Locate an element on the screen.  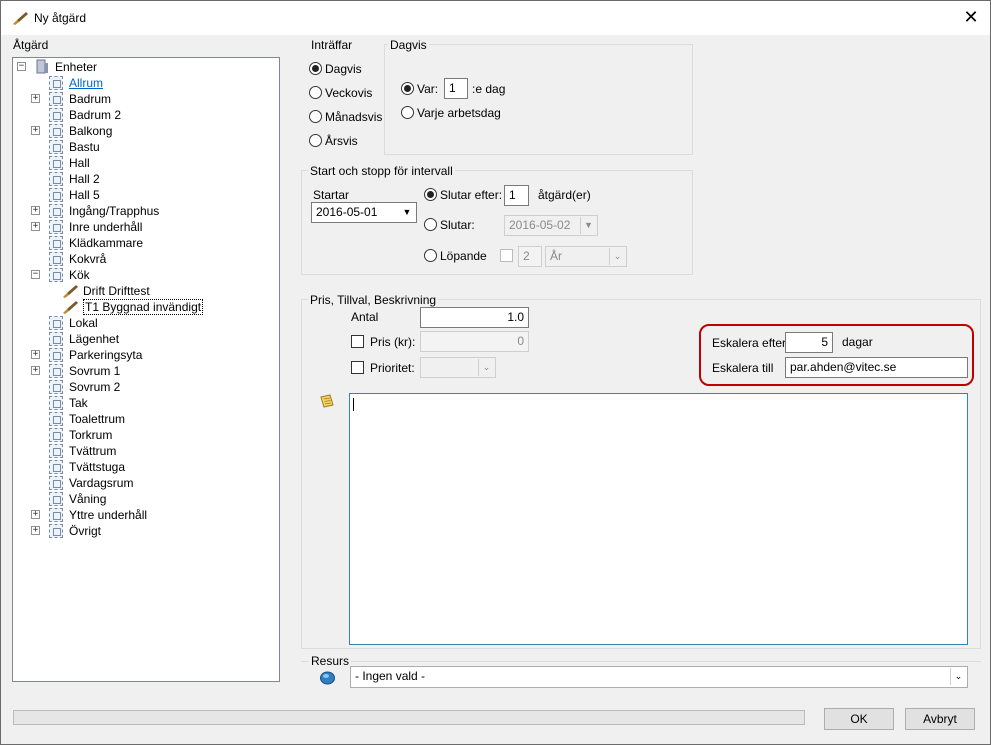
tree-item: Toalettrum is located at coordinates (97, 419).